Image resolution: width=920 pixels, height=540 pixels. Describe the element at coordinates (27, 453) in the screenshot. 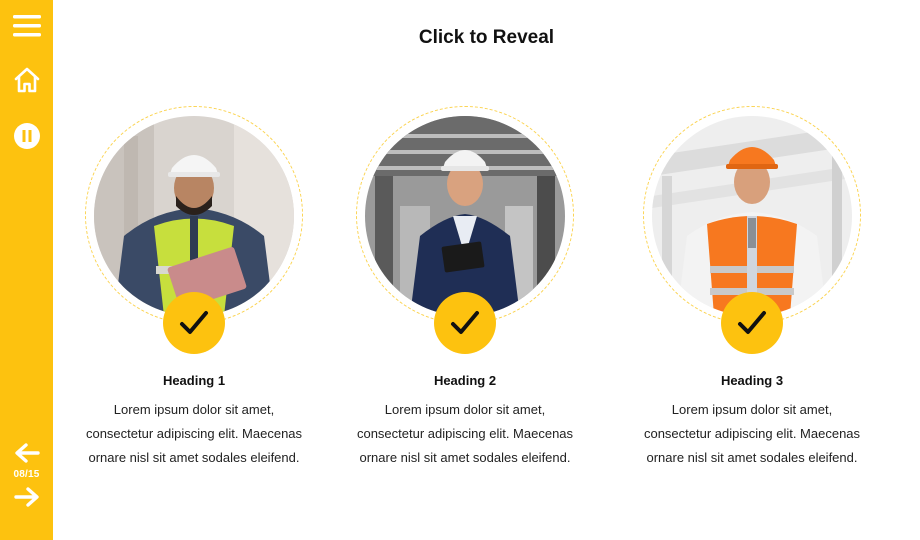

I see `arrow-left-icon` at that location.